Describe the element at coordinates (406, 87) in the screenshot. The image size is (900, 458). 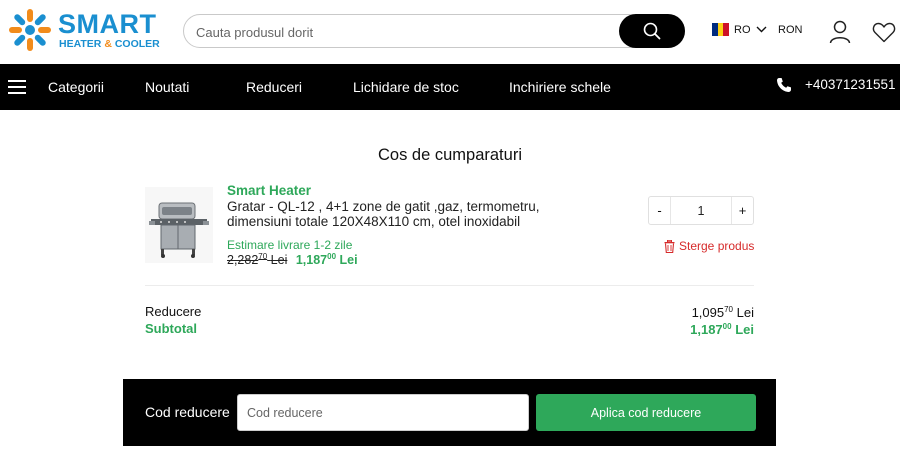
I see `nav-item-lichidare-de-stoc: Lichidare de stoc` at that location.